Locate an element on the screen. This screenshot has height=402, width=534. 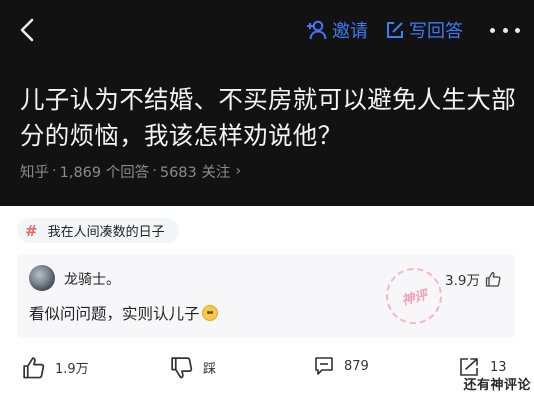
avatar is located at coordinates (42, 278).